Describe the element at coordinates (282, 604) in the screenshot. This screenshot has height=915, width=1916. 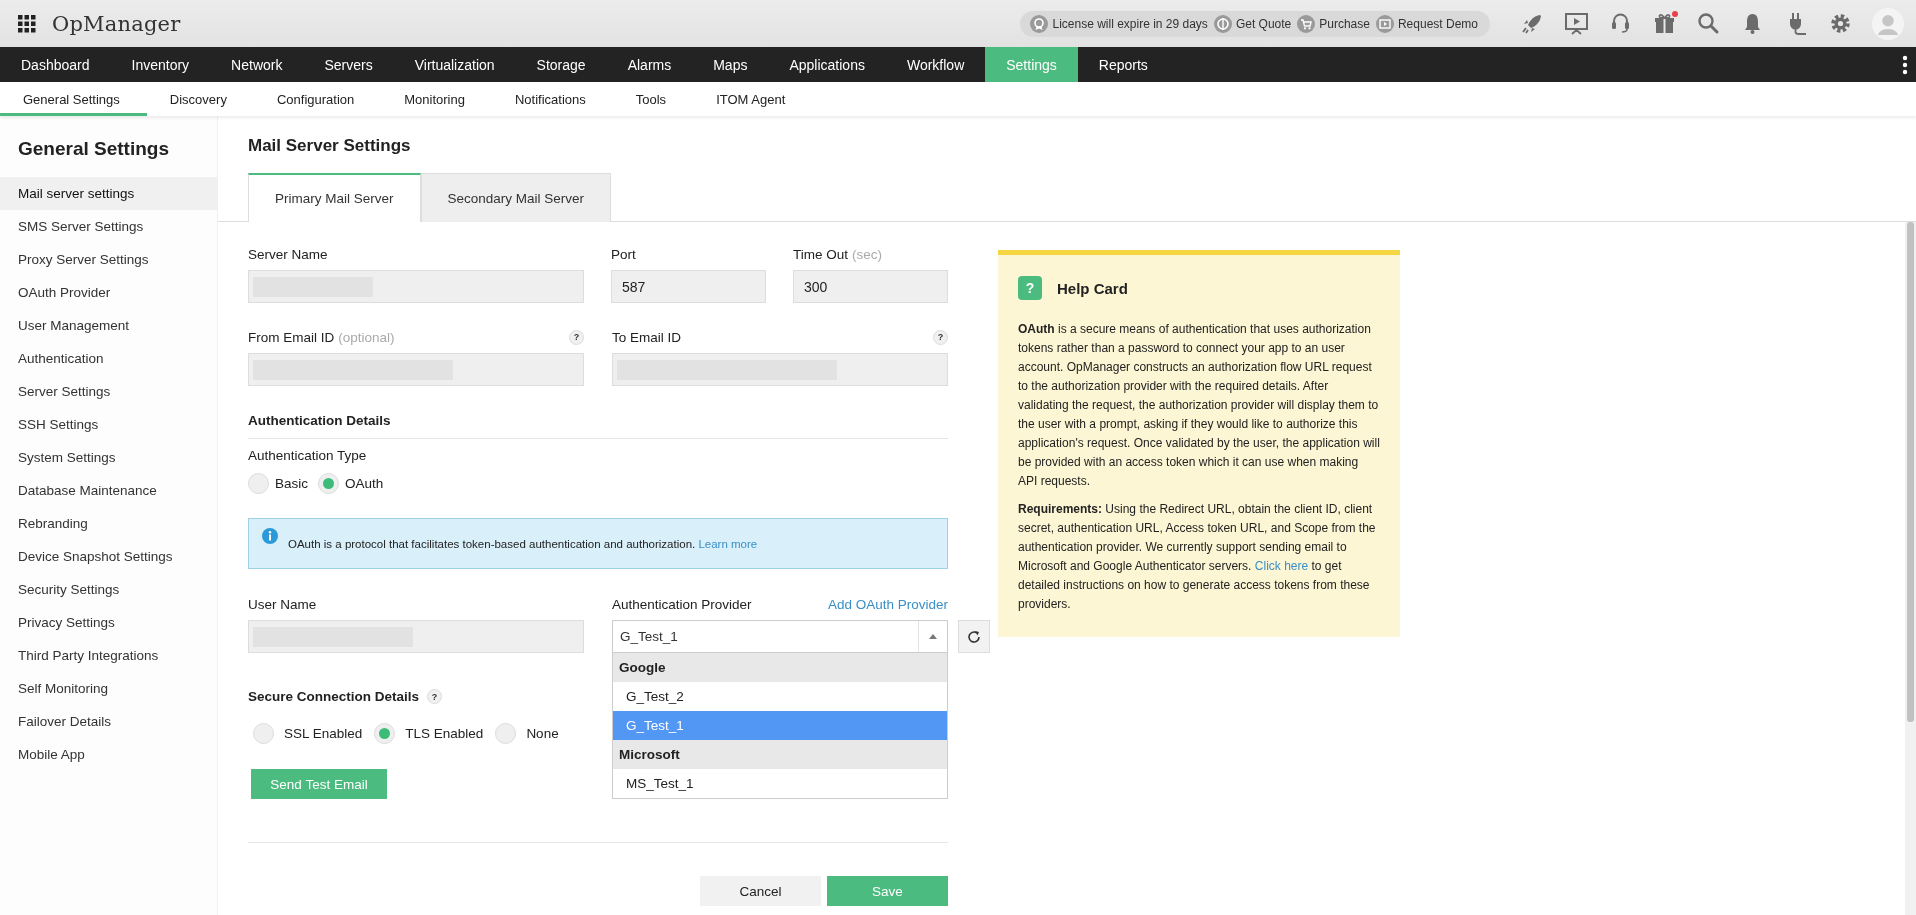
I see `field-label: User Name` at that location.